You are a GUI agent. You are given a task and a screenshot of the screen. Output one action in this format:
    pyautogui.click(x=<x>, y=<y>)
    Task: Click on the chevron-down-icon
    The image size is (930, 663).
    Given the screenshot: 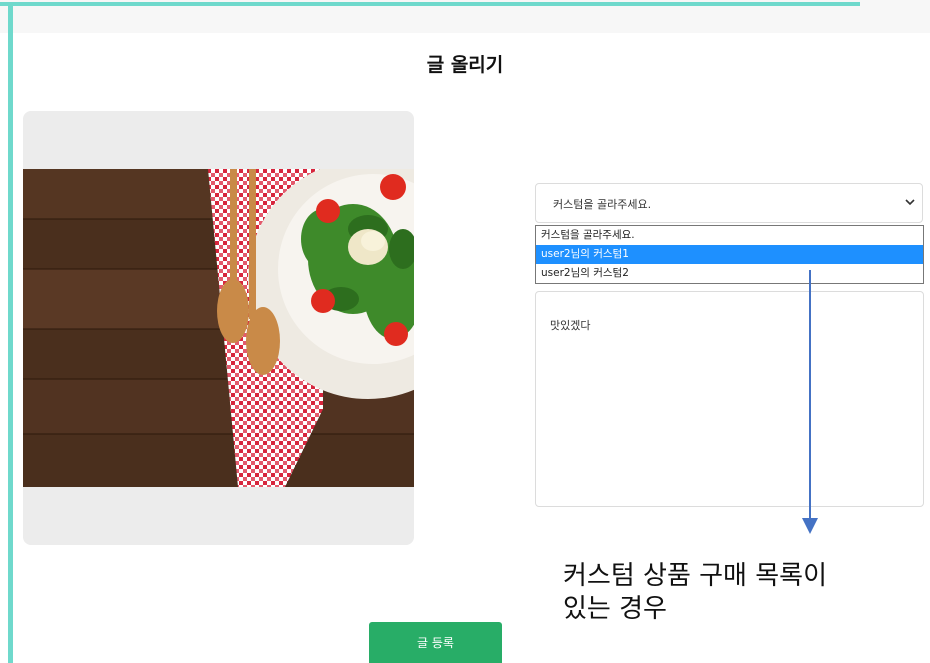 What is the action you would take?
    pyautogui.click(x=910, y=202)
    